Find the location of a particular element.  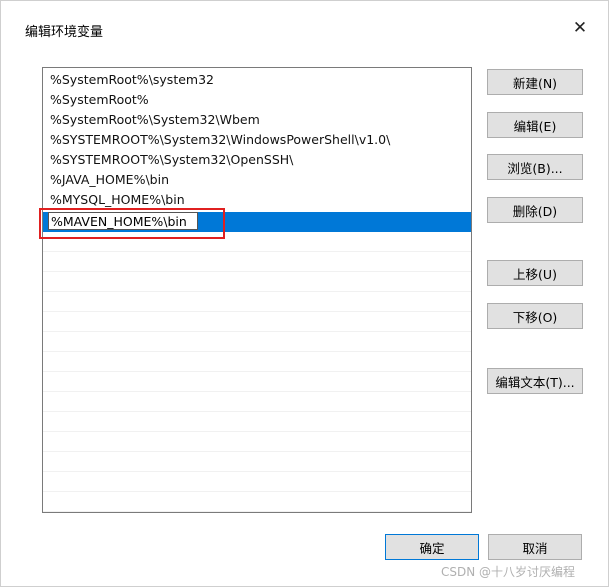

list-item: %MYSQL_HOME%\bin is located at coordinates (257, 200).